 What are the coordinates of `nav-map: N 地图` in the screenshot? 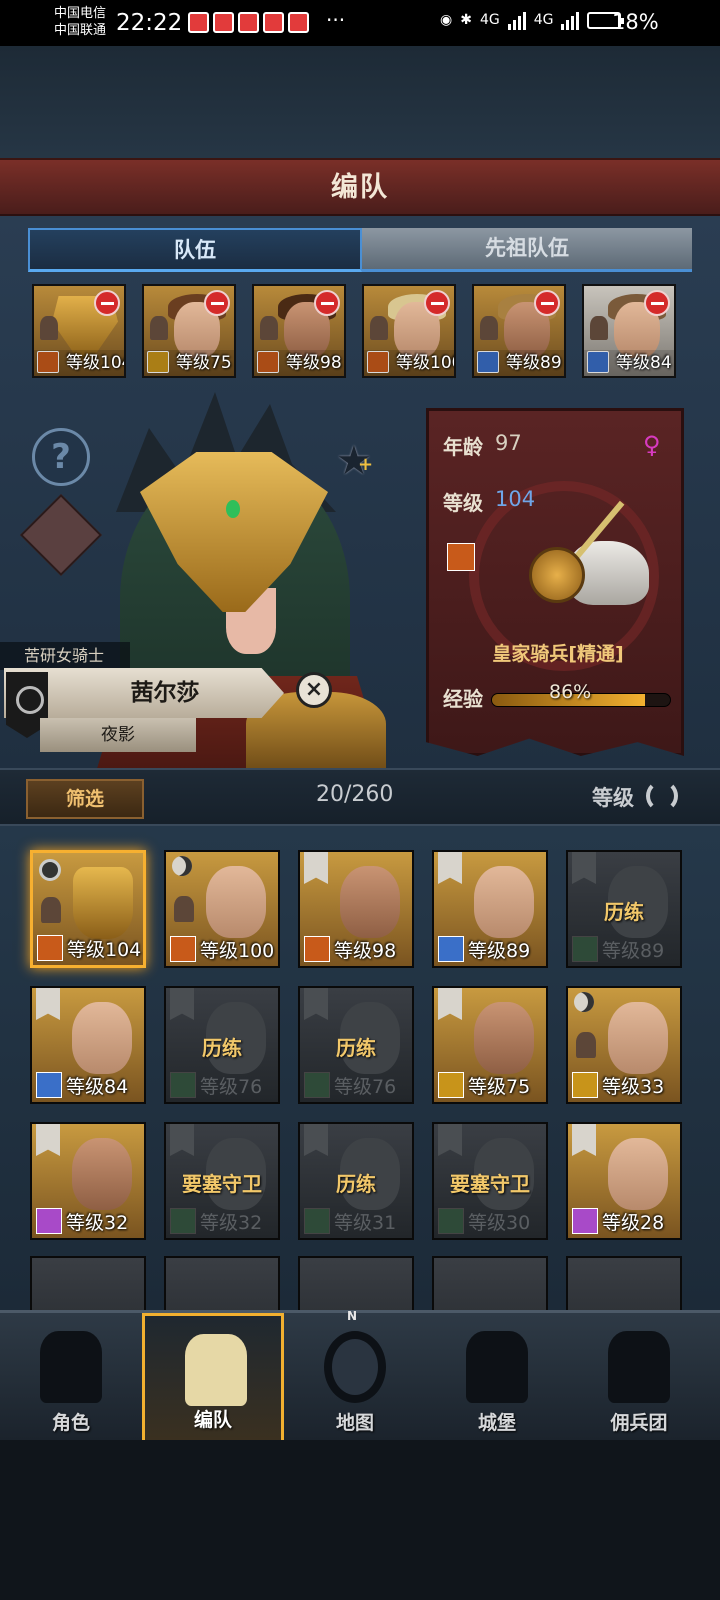 It's located at (355, 1376).